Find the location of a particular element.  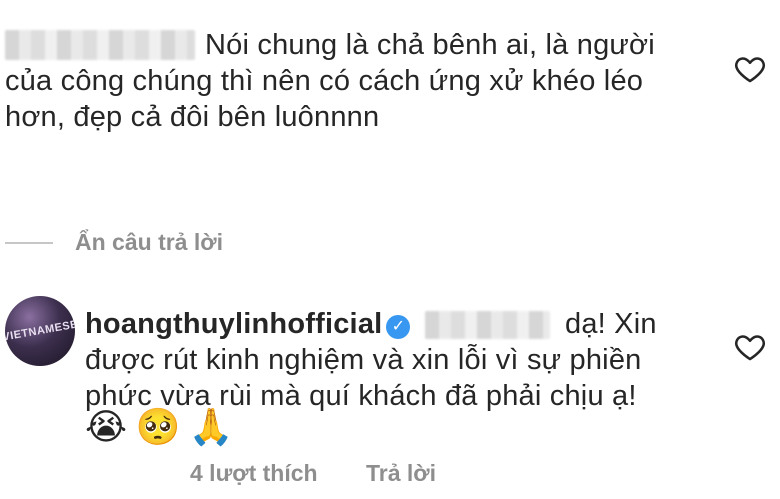

blurred-username is located at coordinates (100, 45).